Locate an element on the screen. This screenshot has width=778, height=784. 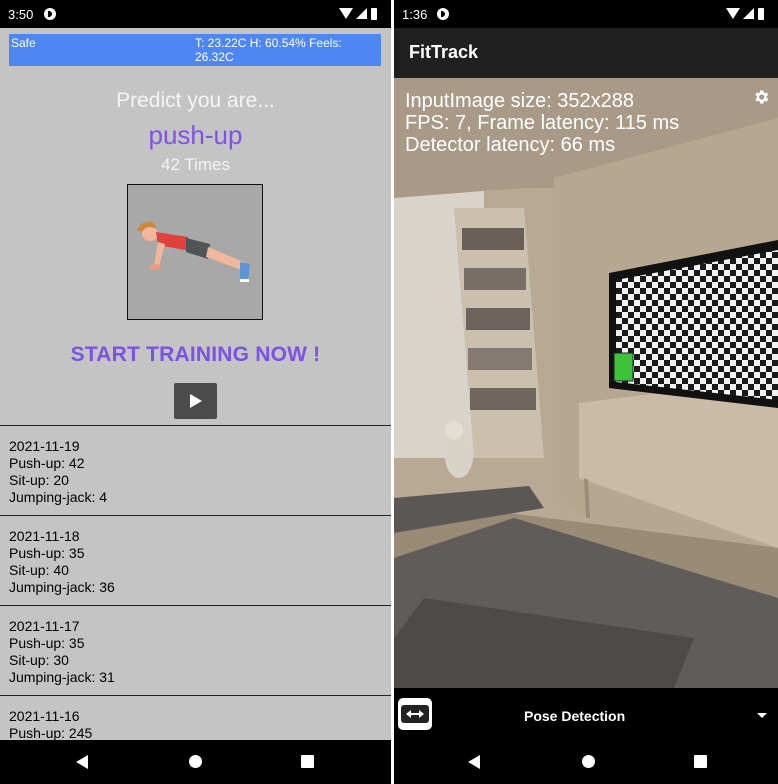
play-button is located at coordinates (195, 401).